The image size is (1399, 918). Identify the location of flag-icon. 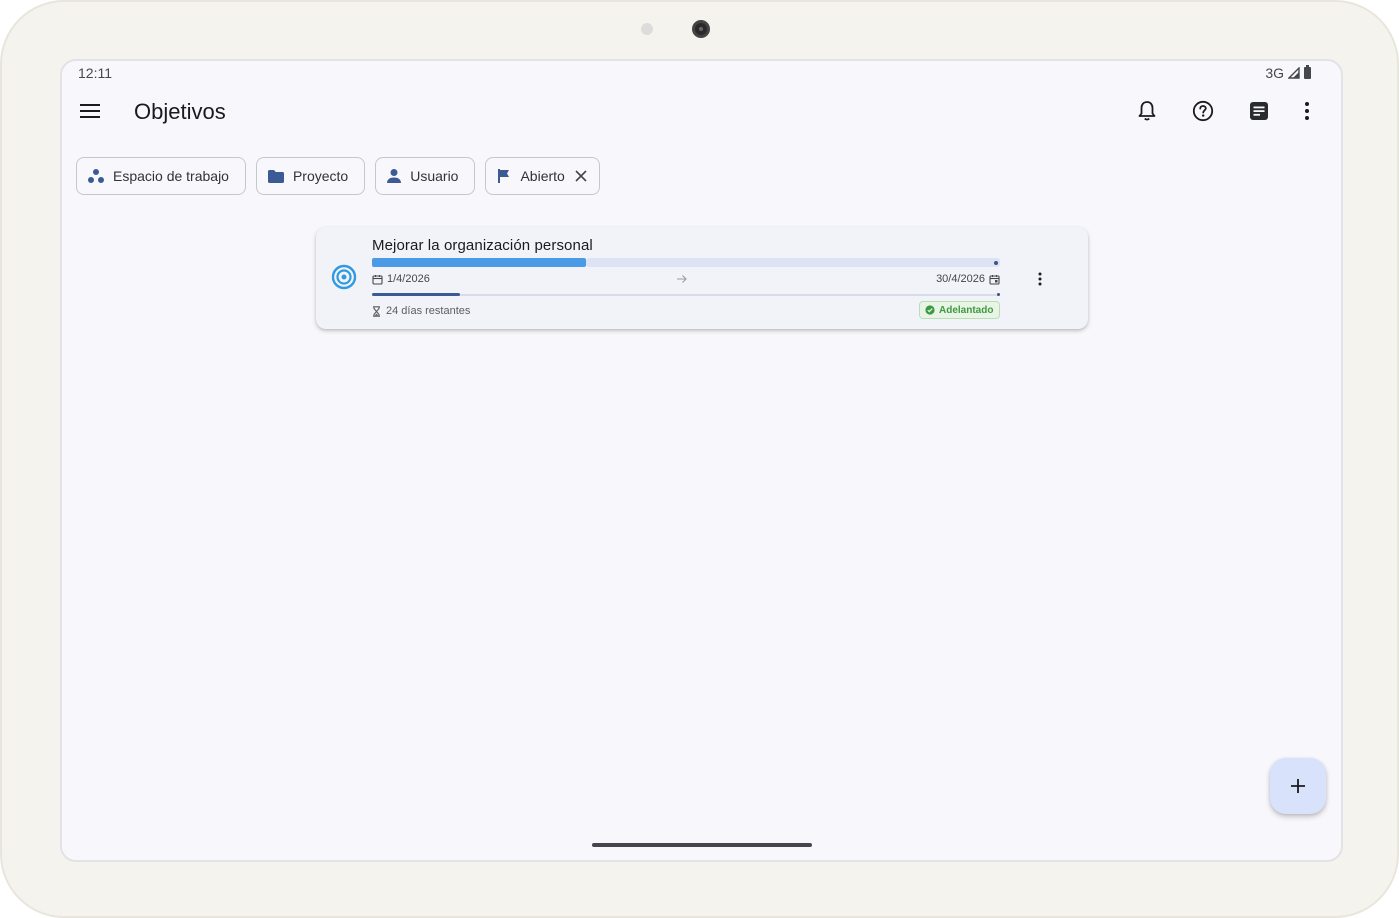
(504, 176).